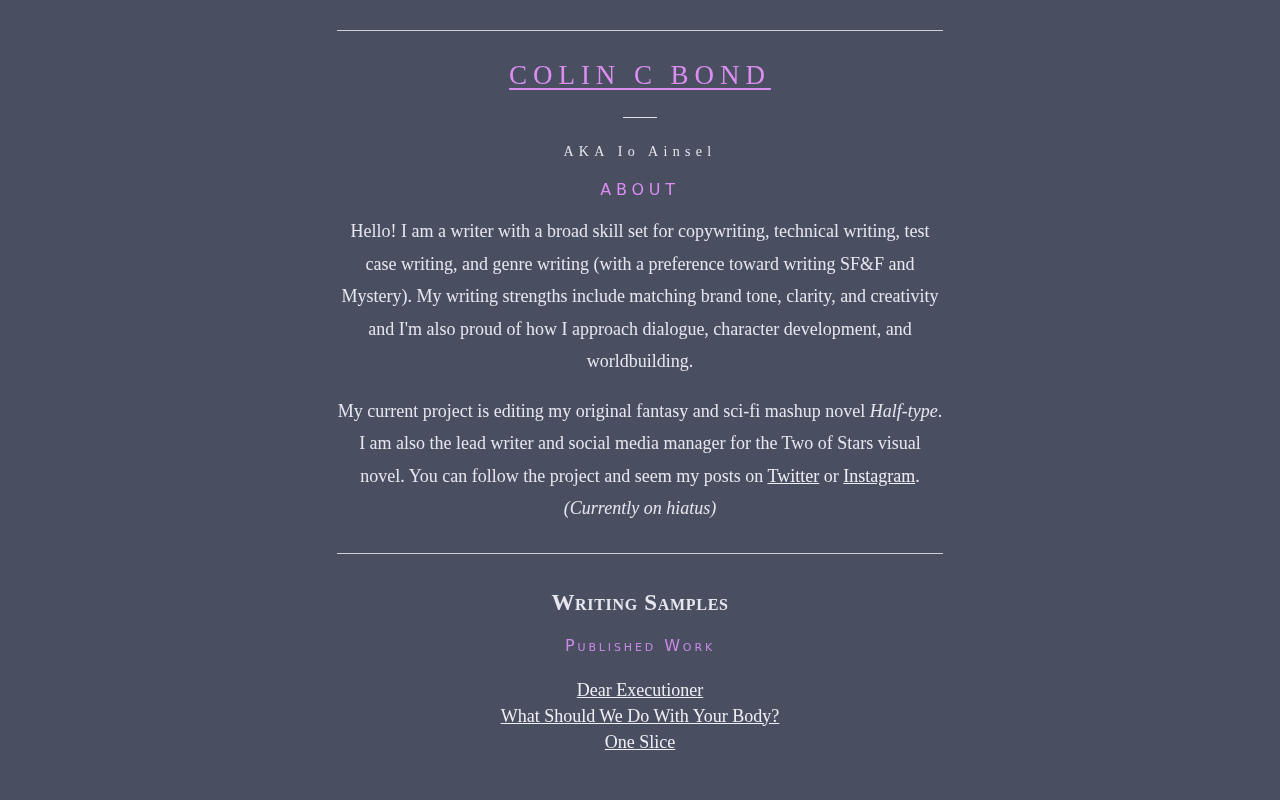 The image size is (1280, 800). What do you see at coordinates (639, 645) in the screenshot?
I see `published-work-heading: Published Work` at bounding box center [639, 645].